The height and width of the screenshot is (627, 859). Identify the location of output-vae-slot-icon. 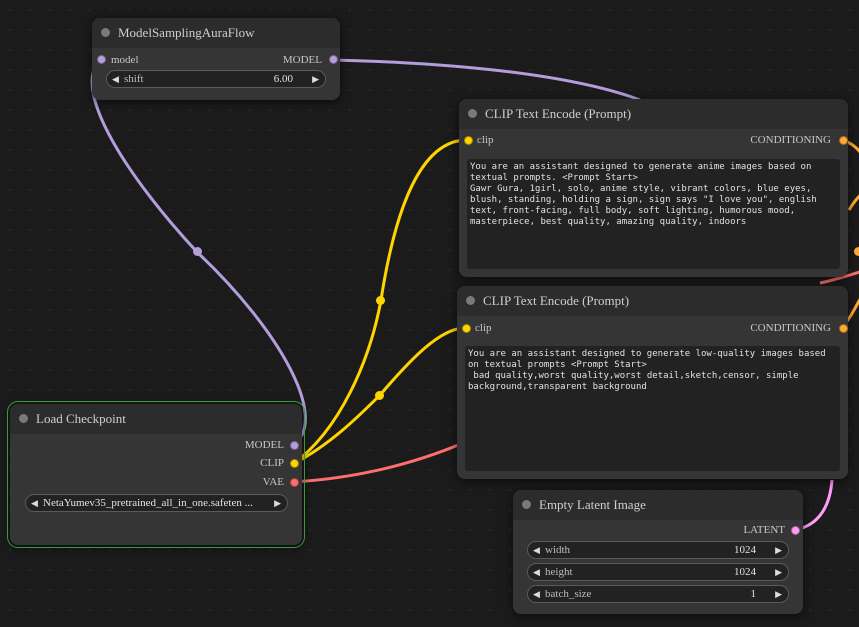
(294, 482).